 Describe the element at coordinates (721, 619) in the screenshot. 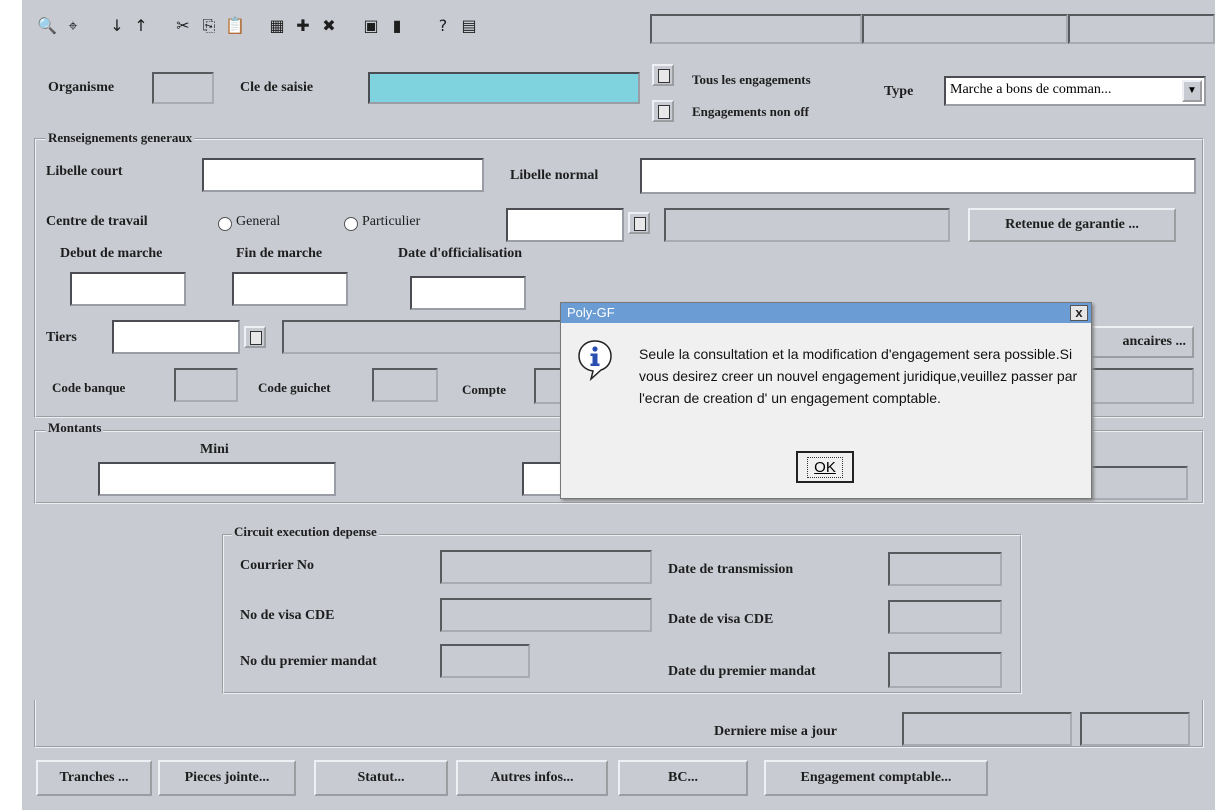

I see `date-visa-label: Date de visa CDE` at that location.